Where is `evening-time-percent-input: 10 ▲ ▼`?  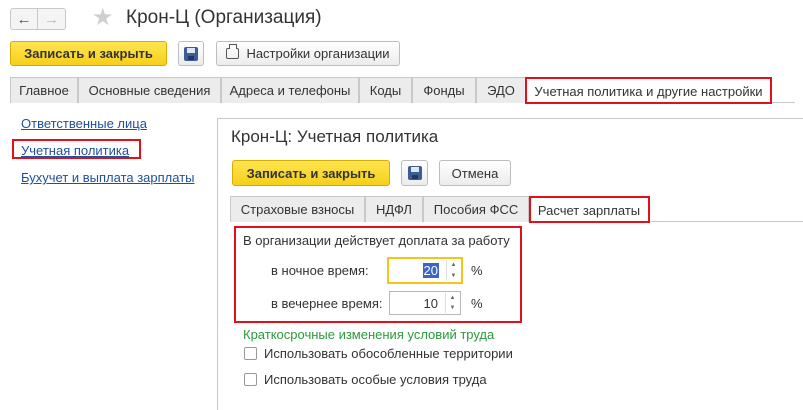
evening-time-percent-input: 10 ▲ ▼ is located at coordinates (425, 303).